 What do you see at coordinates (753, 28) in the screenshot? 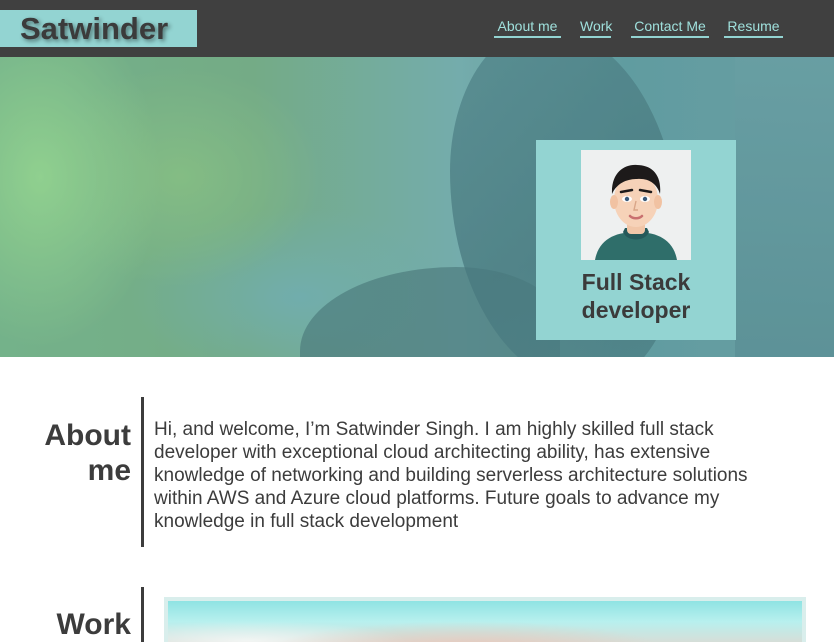
I see `nav-link-resume: Resume` at bounding box center [753, 28].